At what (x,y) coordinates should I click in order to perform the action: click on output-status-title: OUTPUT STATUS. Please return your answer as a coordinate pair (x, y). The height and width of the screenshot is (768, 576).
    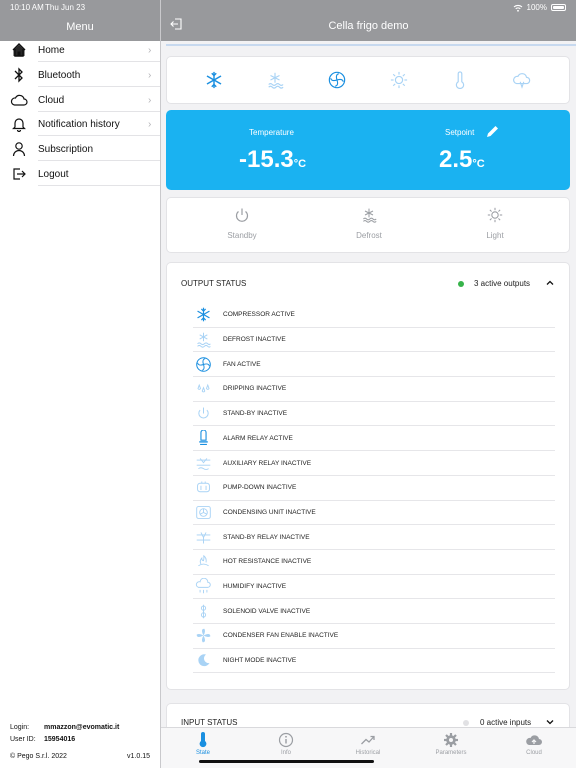
    Looking at the image, I should click on (214, 283).